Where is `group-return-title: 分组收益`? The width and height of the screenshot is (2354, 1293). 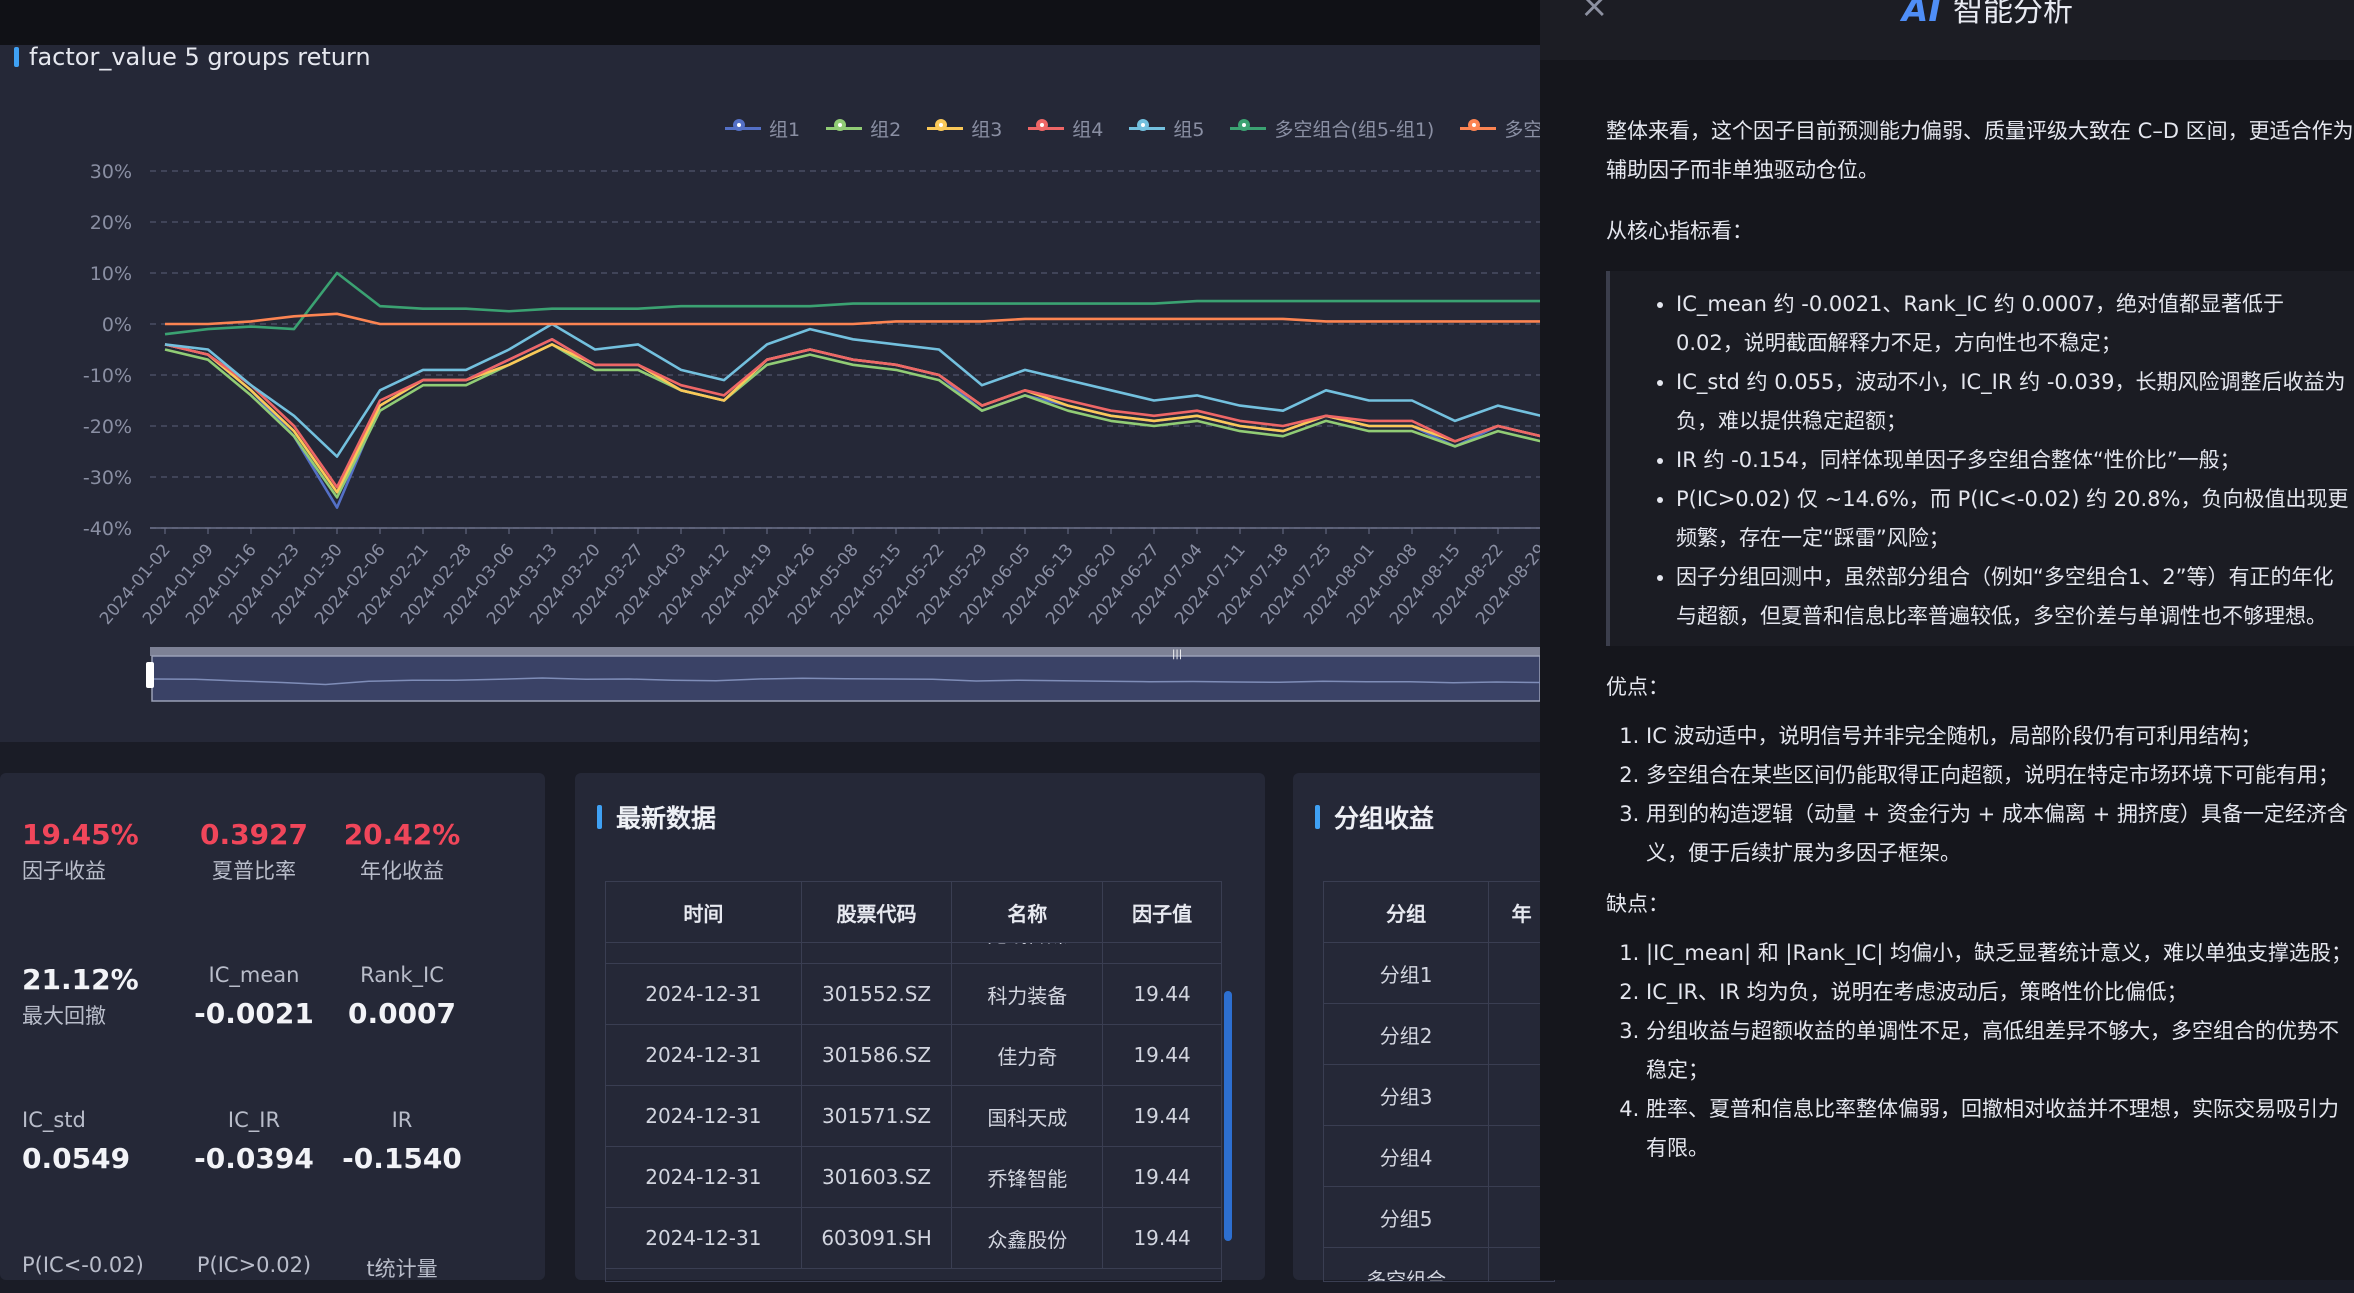 group-return-title: 分组收益 is located at coordinates (1374, 817).